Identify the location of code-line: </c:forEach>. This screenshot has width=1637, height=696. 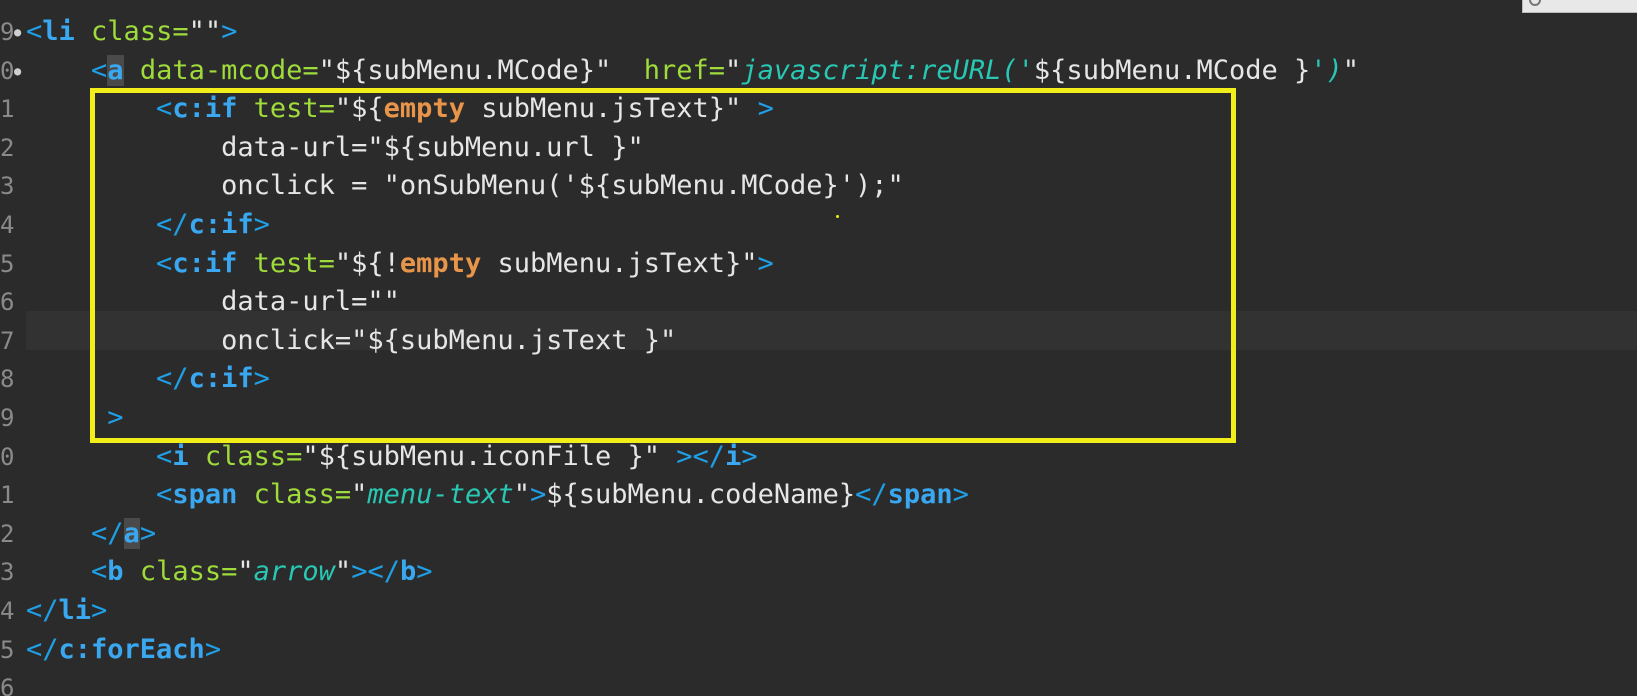
(123, 650).